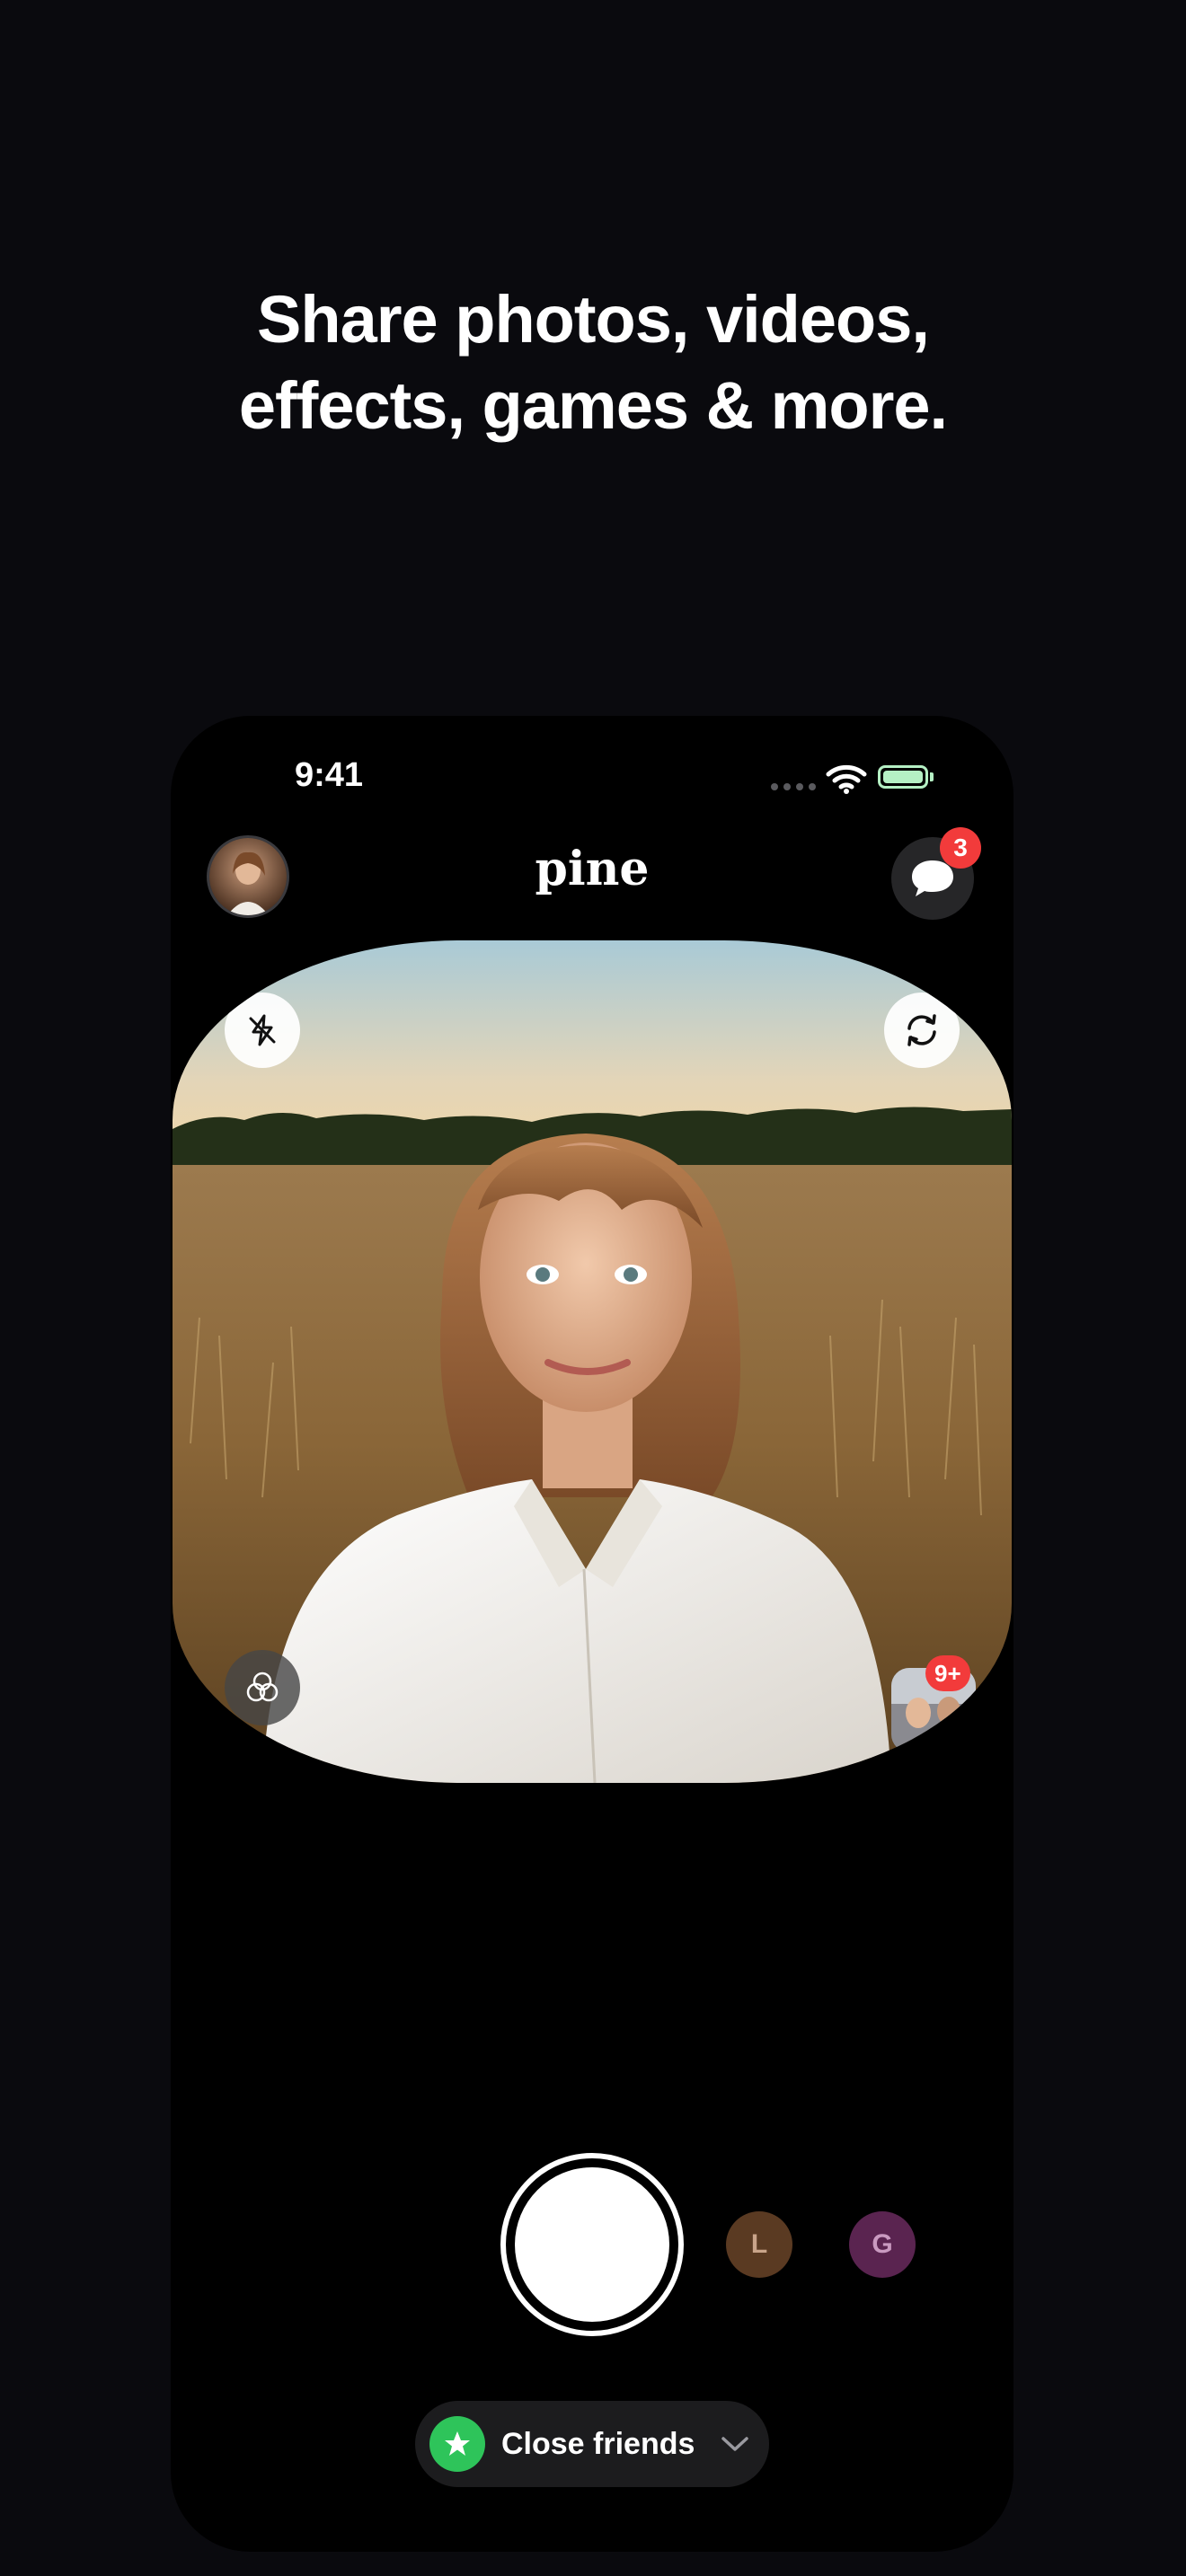 The height and width of the screenshot is (2576, 1186). Describe the element at coordinates (932, 776) in the screenshot. I see `battery-cap` at that location.